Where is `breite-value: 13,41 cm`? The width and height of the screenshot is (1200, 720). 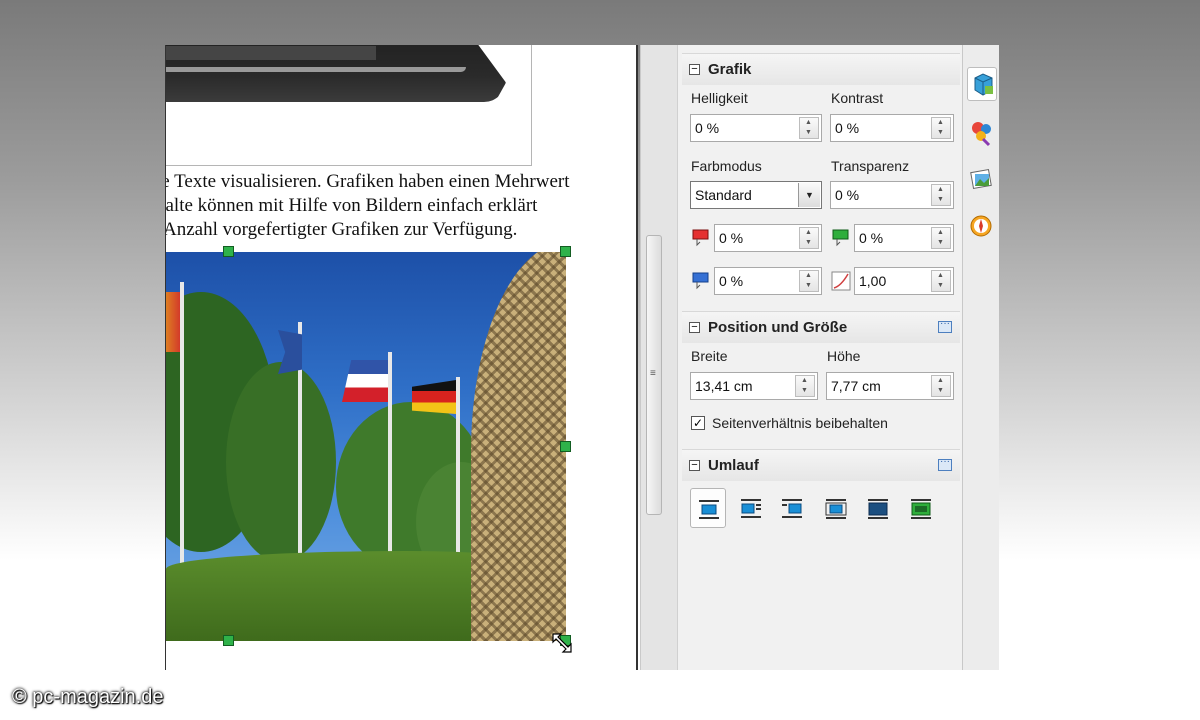 breite-value: 13,41 cm is located at coordinates (724, 386).